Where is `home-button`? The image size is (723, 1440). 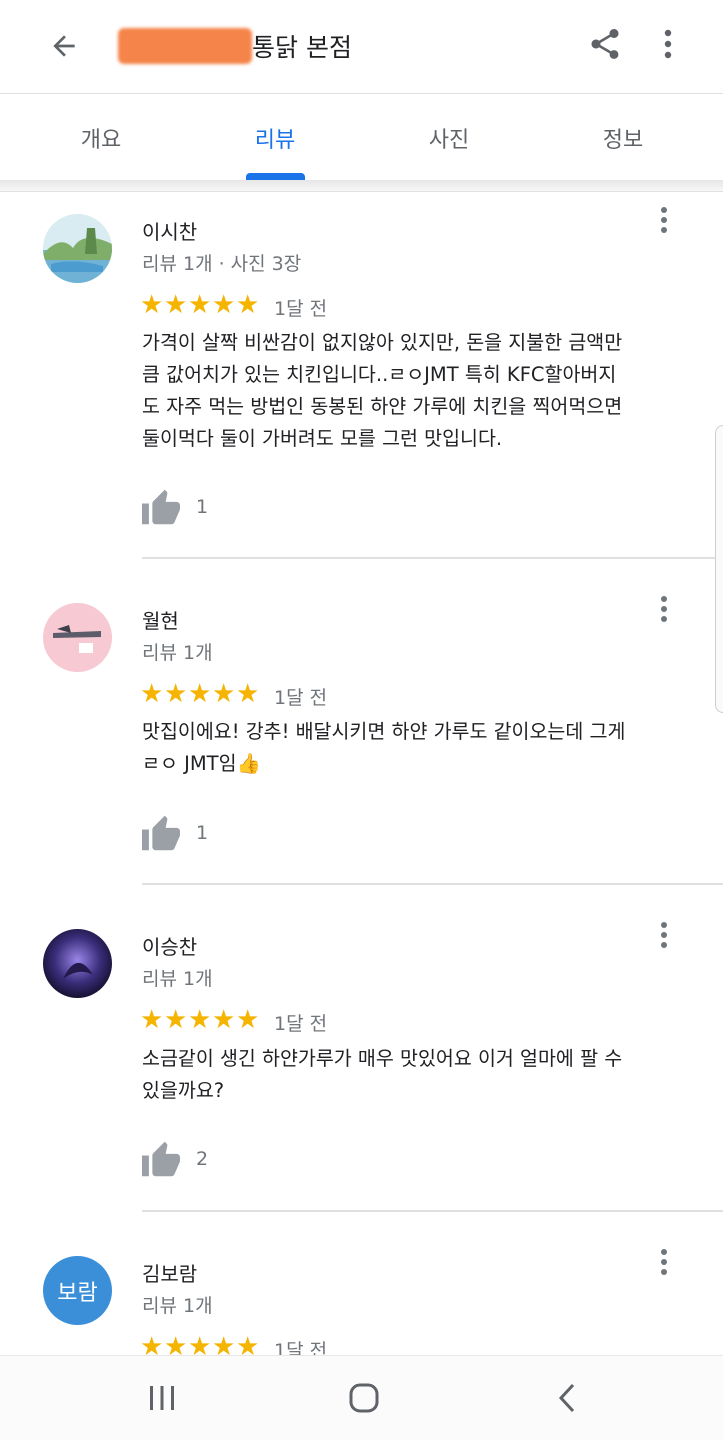 home-button is located at coordinates (364, 1398).